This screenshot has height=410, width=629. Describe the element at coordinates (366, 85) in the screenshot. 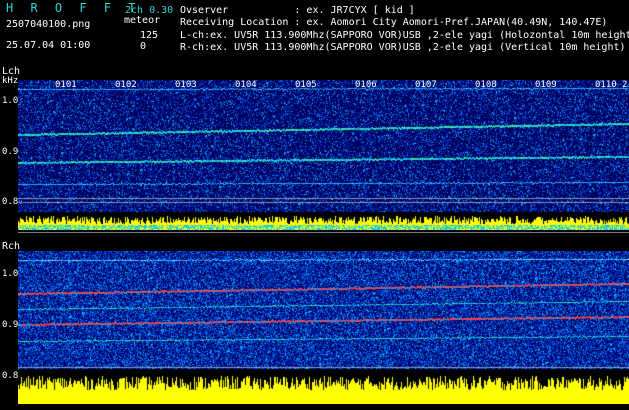

I see `time-tick-0106: 0106` at that location.